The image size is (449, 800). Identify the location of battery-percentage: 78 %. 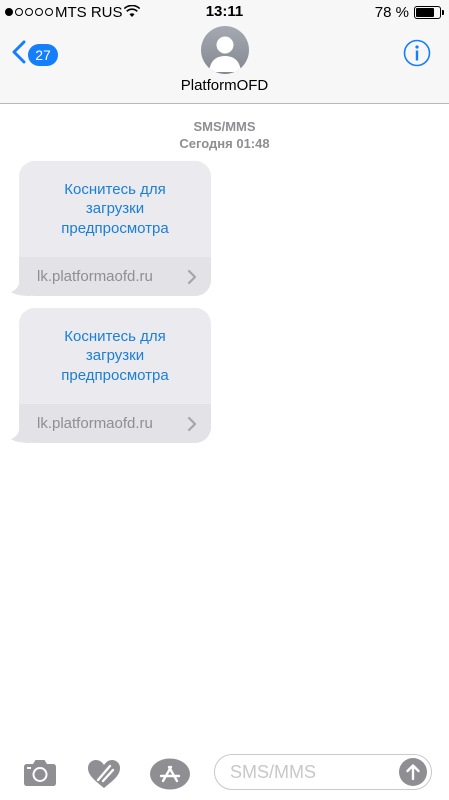
(391, 12).